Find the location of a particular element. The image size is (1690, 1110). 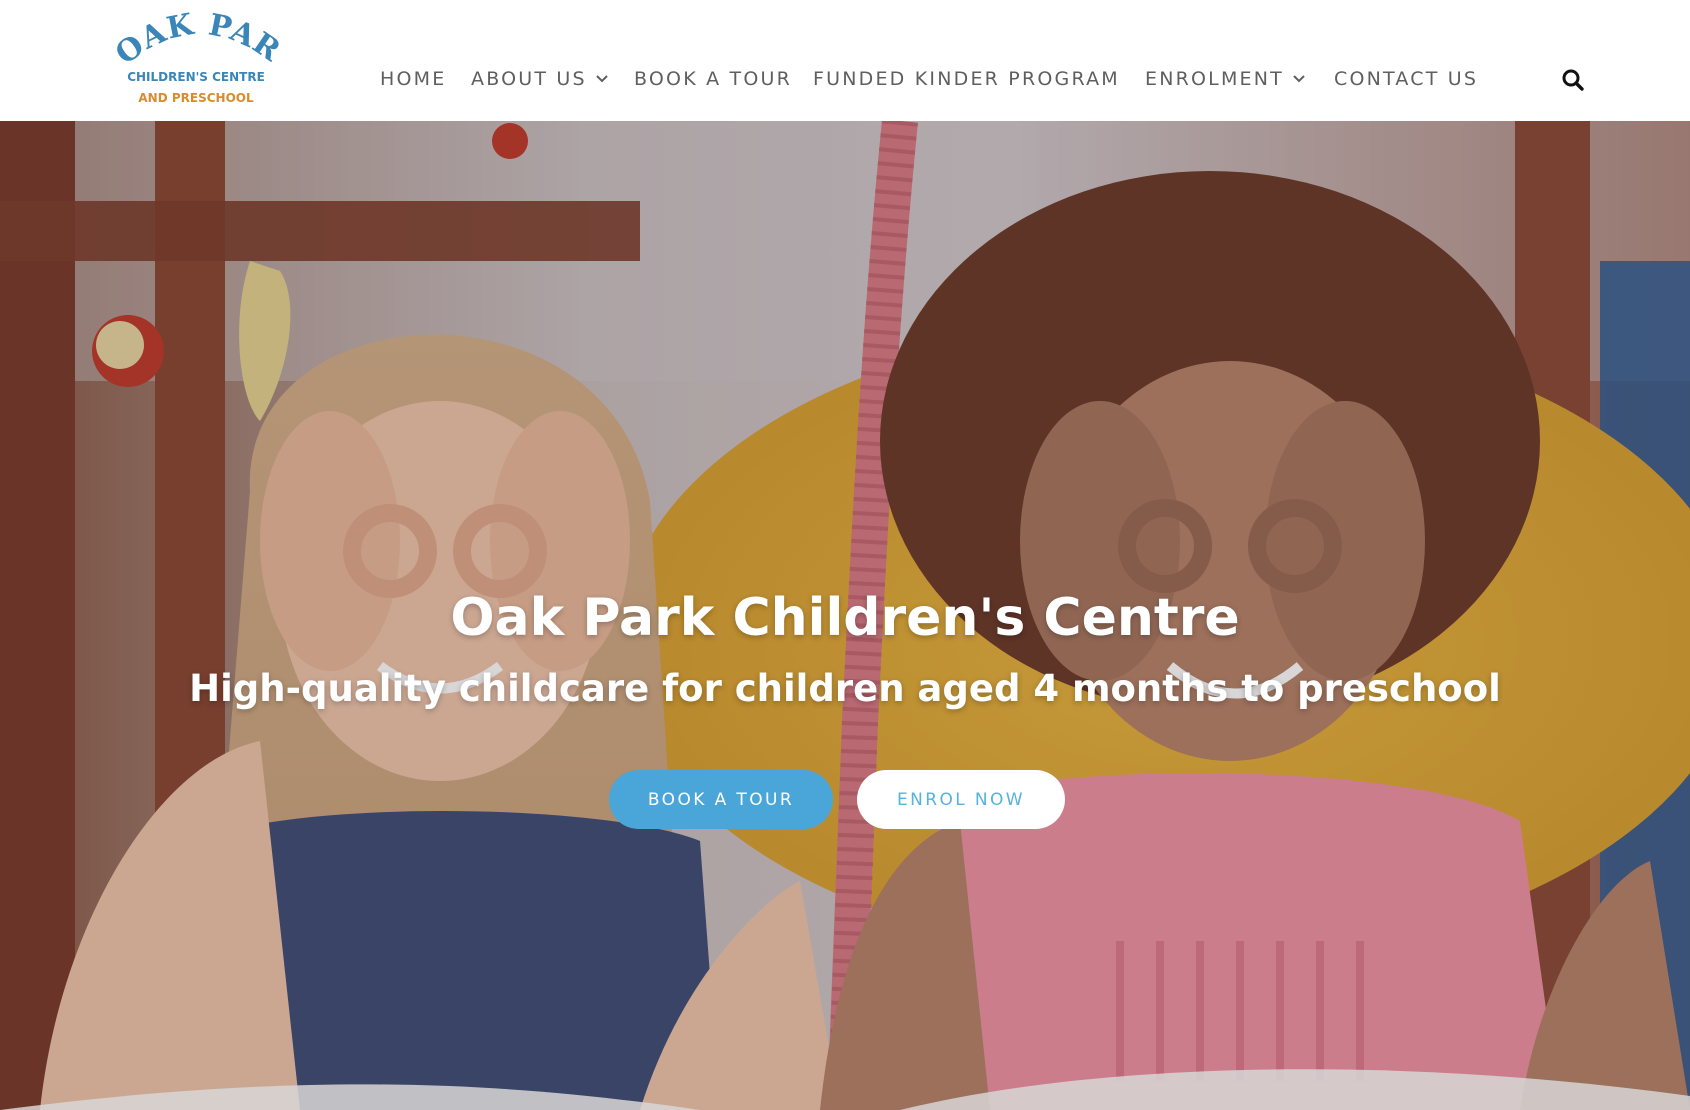

nav-home: HOME is located at coordinates (413, 79).